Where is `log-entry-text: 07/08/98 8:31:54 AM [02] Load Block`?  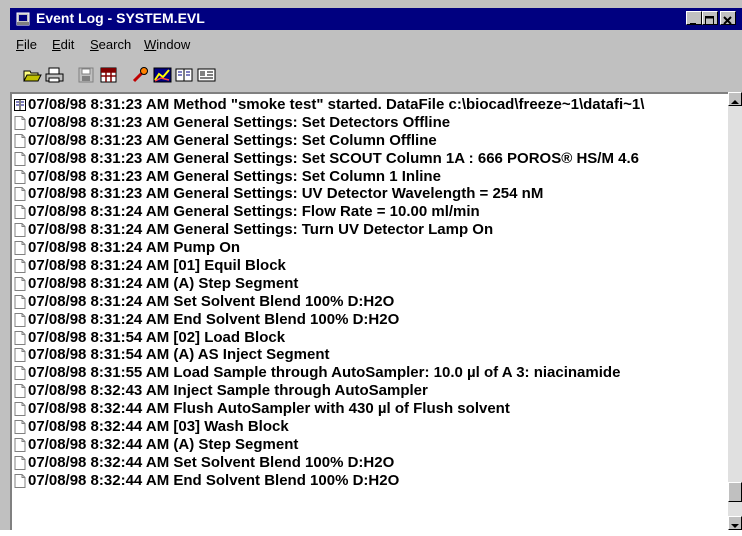
log-entry-text: 07/08/98 8:31:54 AM [02] Load Block is located at coordinates (157, 337).